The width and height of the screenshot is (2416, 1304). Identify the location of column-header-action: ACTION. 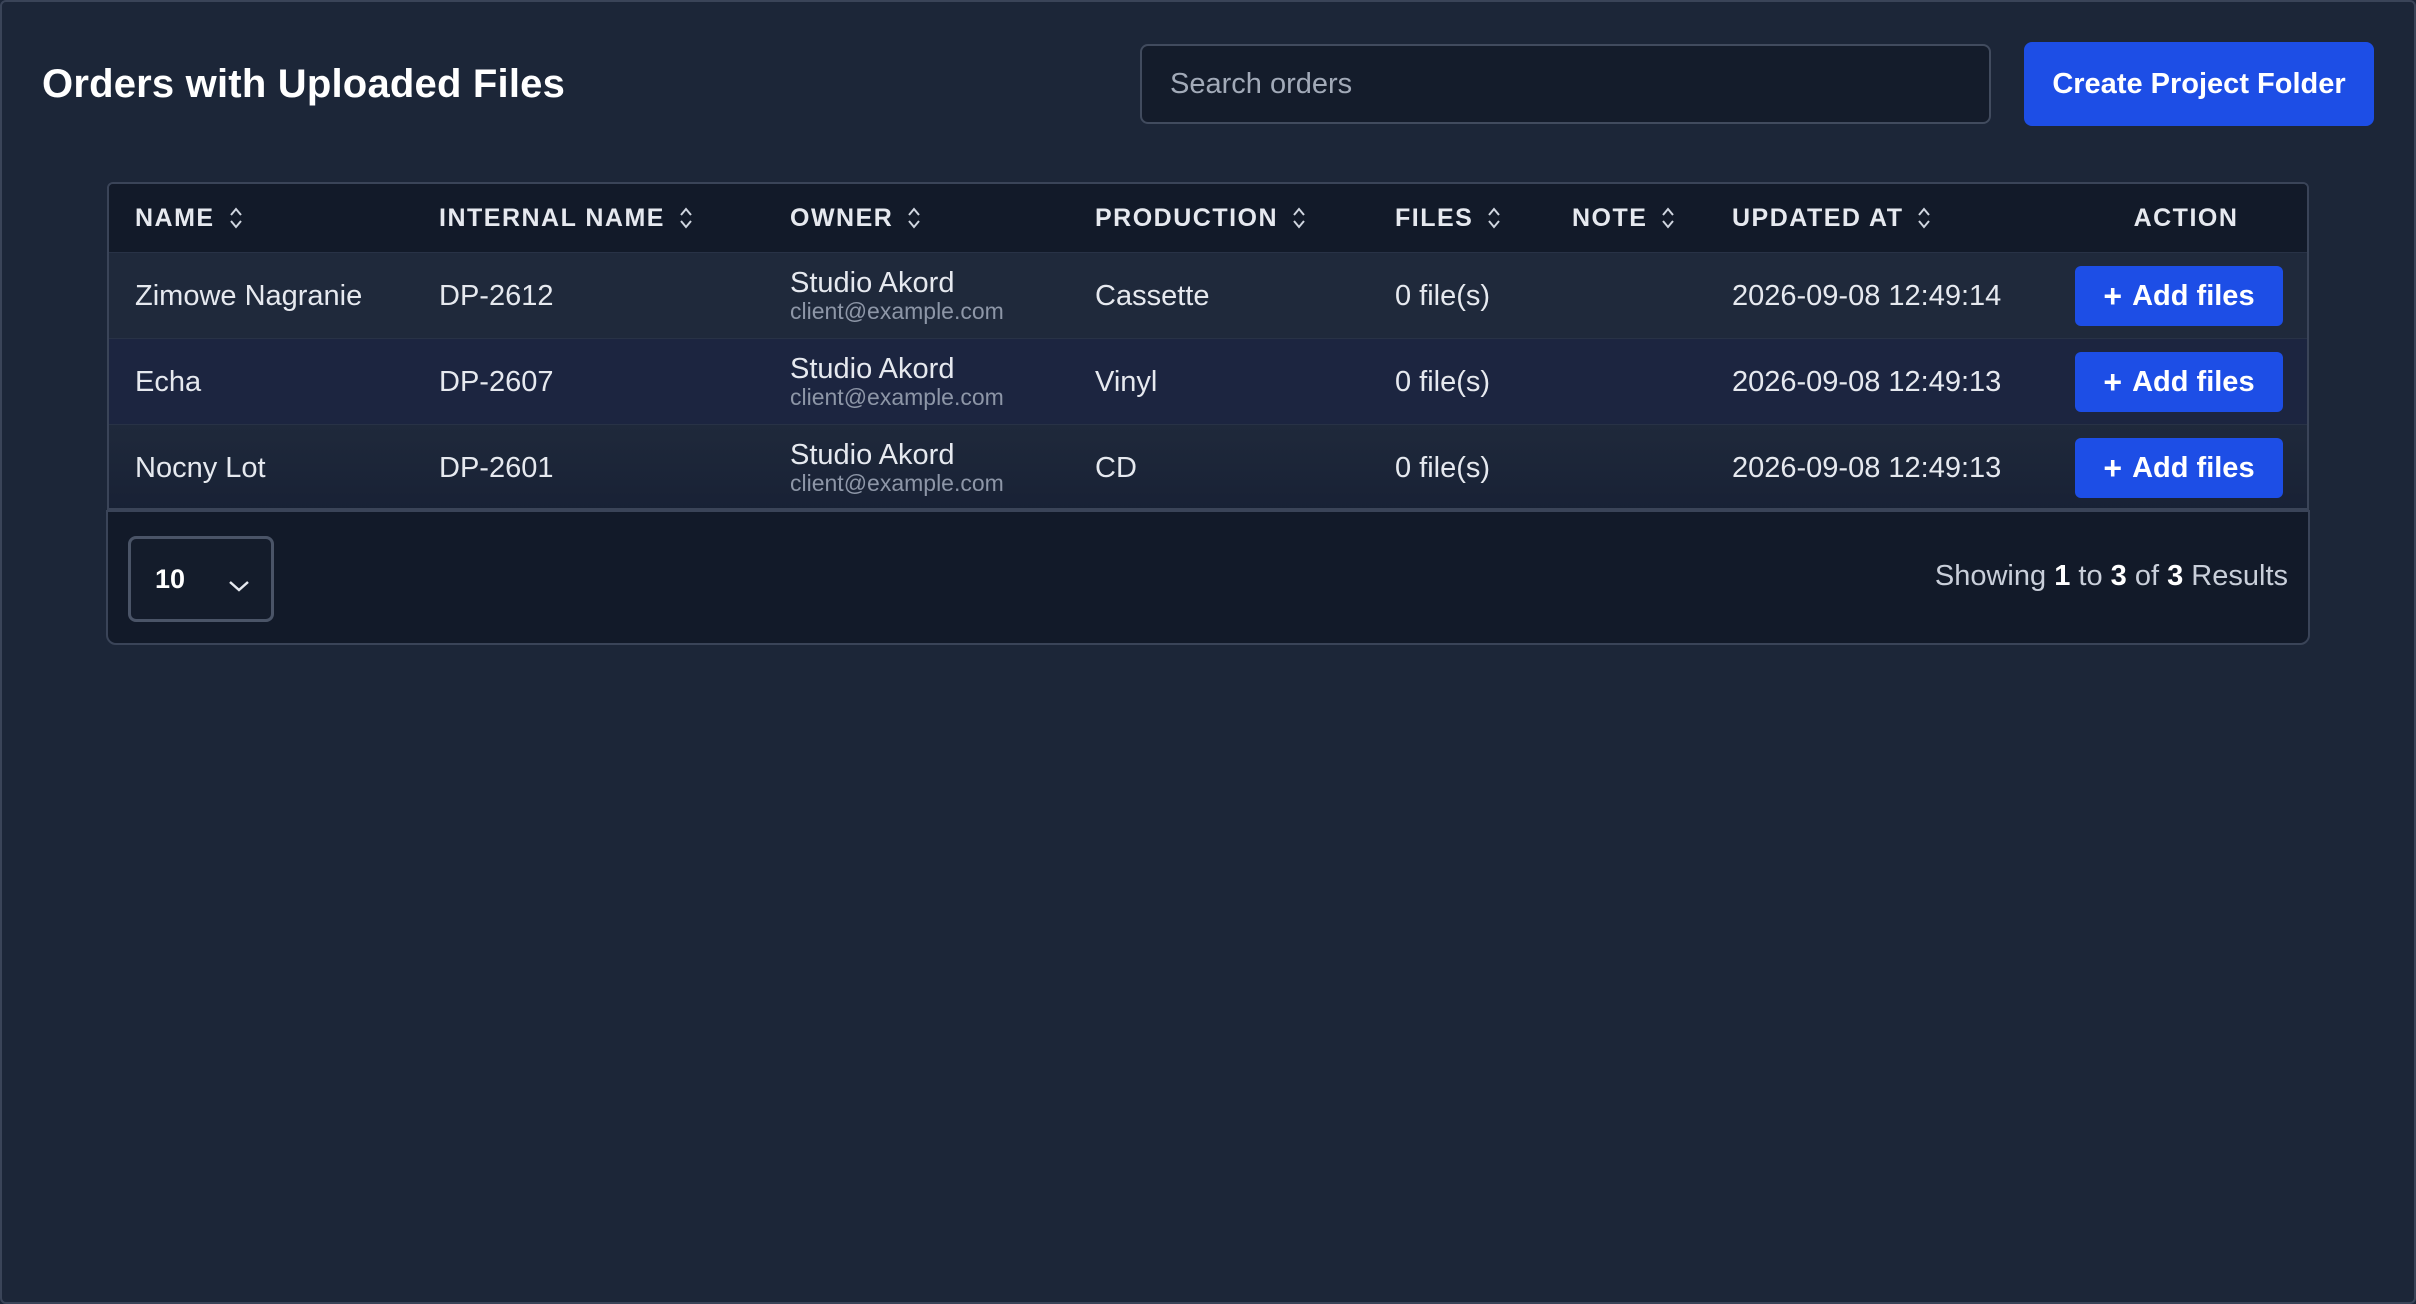
(2186, 217).